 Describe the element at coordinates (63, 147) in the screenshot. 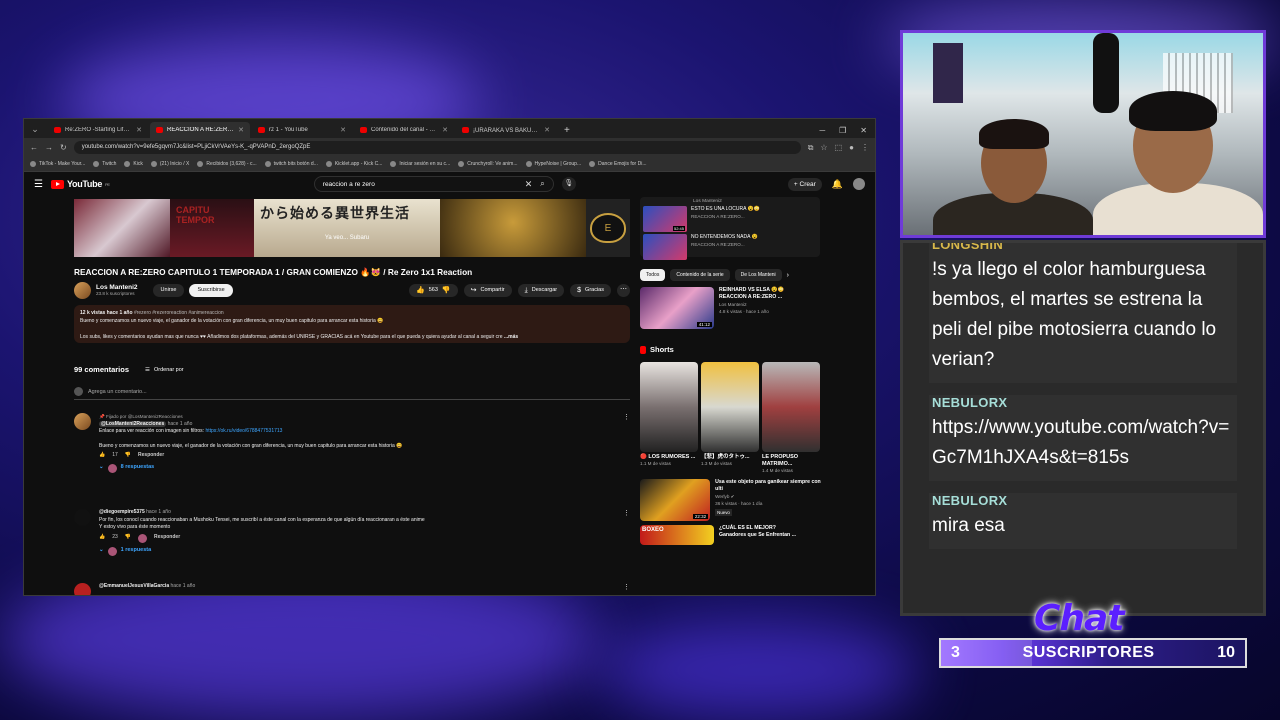

I see `reload-icon: ↻` at that location.